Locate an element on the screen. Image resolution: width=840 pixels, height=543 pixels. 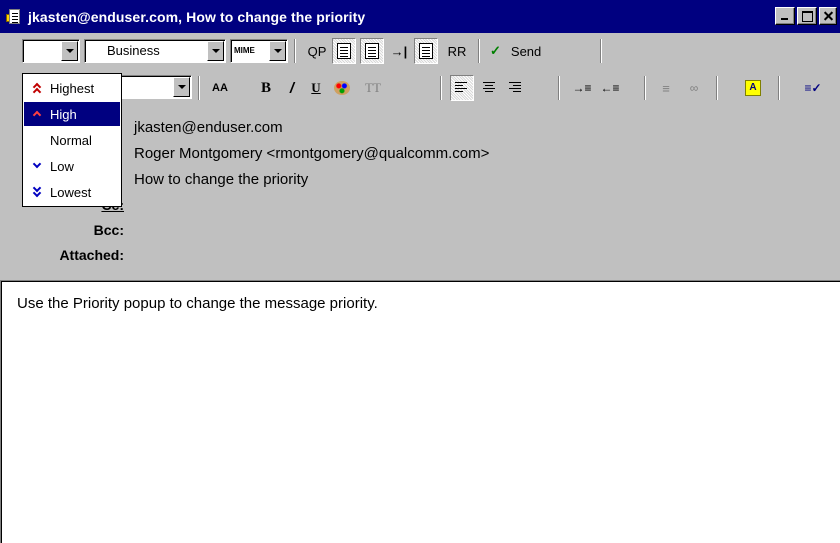
cc-field is located at coordinates (484, 207).